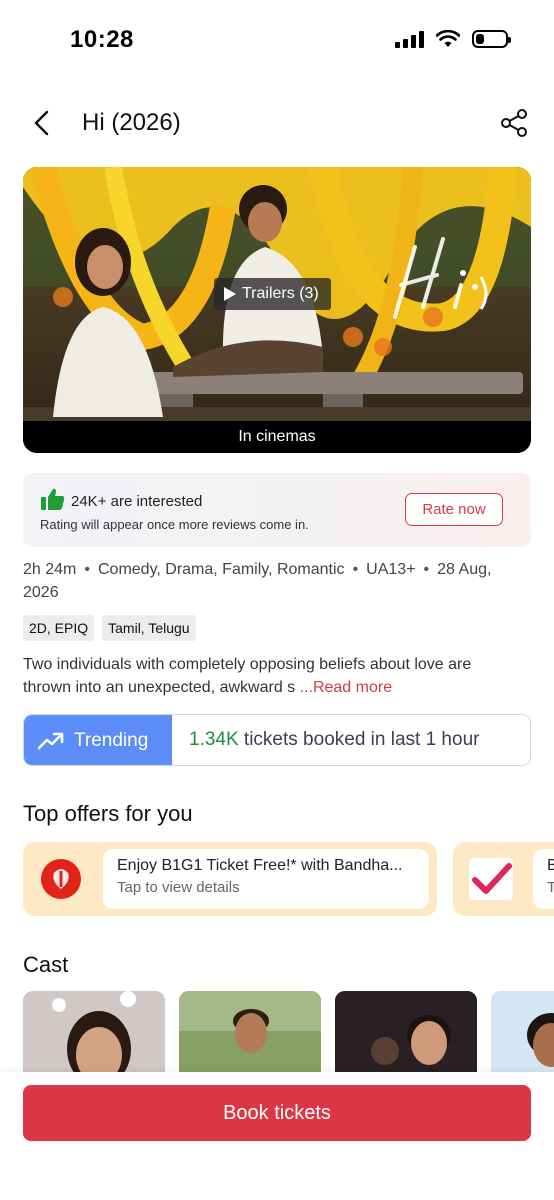  Describe the element at coordinates (454, 509) in the screenshot. I see `rate-now-button: Rate now` at that location.